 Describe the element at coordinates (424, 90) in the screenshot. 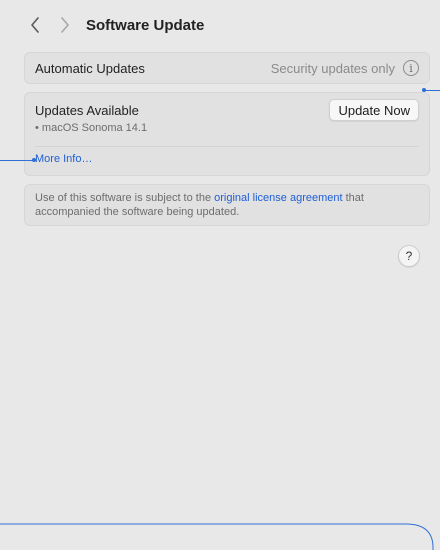

I see `callout-dot-right` at that location.